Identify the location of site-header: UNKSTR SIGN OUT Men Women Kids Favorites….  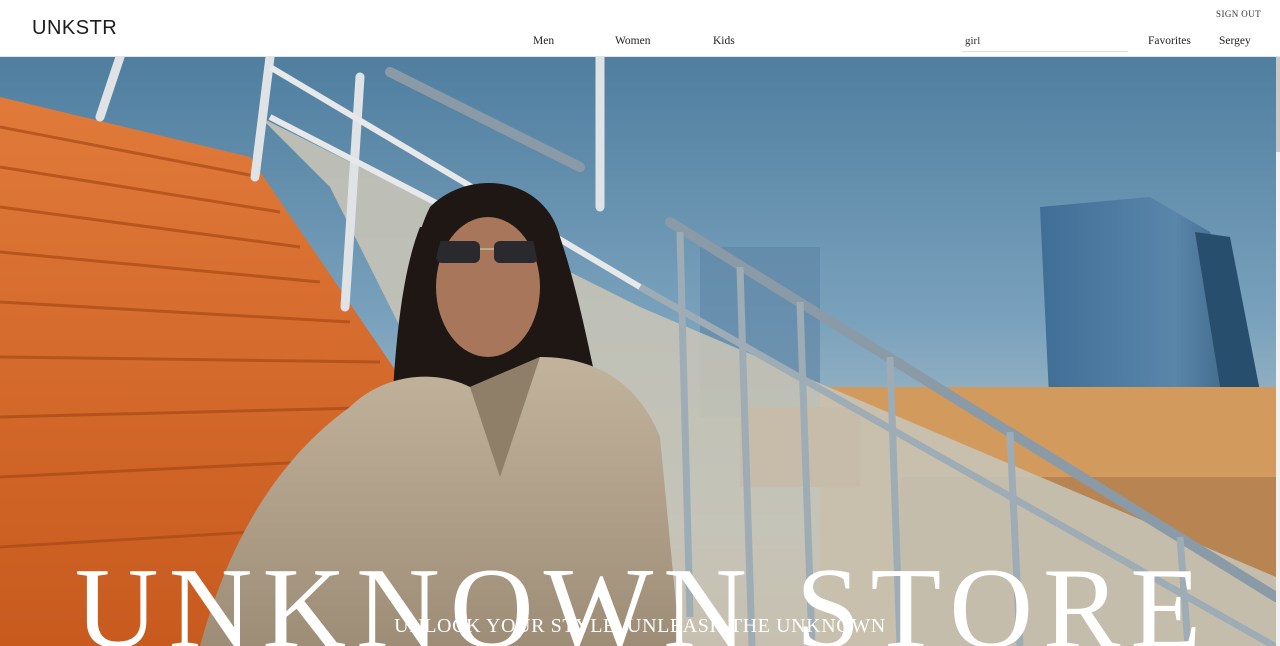
(640, 28).